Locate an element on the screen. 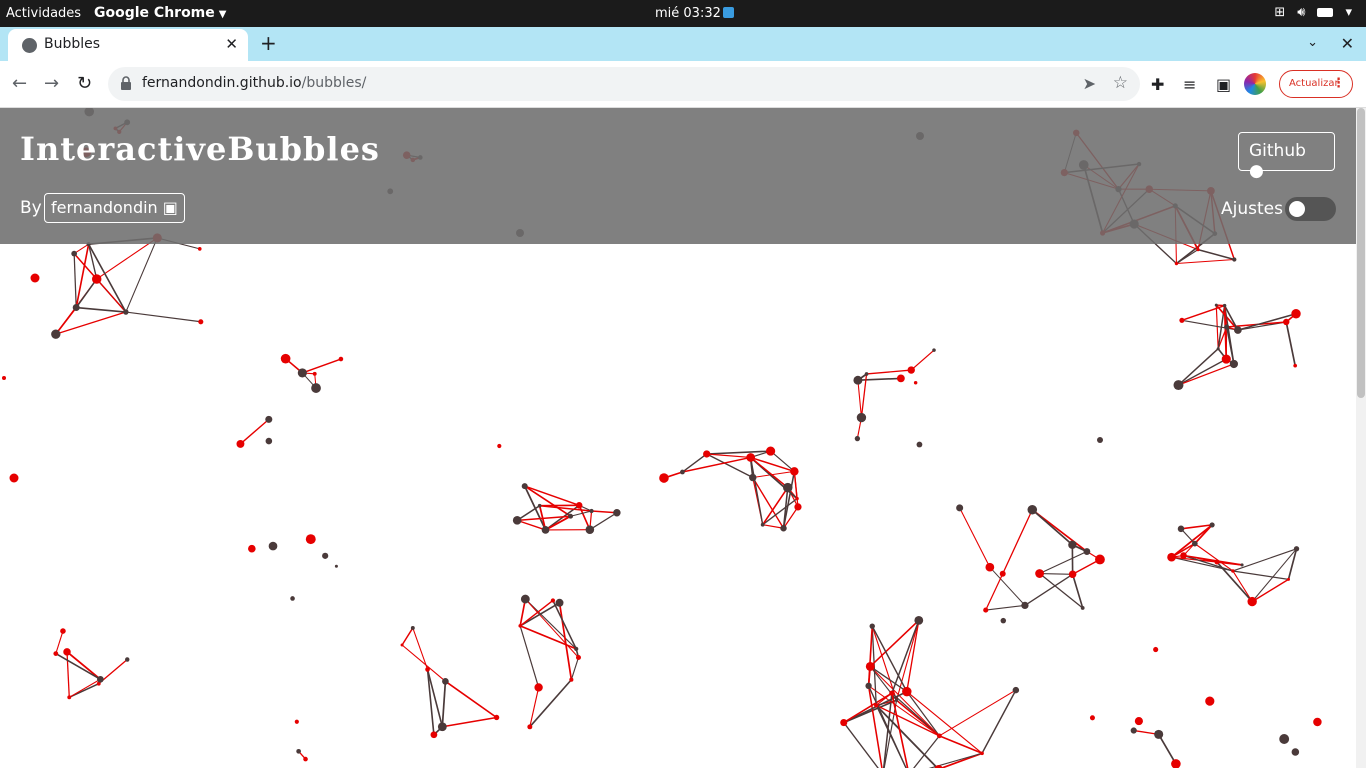 This screenshot has width=1366, height=768. extensions-puzzle-icon: ✚ is located at coordinates (1157, 84).